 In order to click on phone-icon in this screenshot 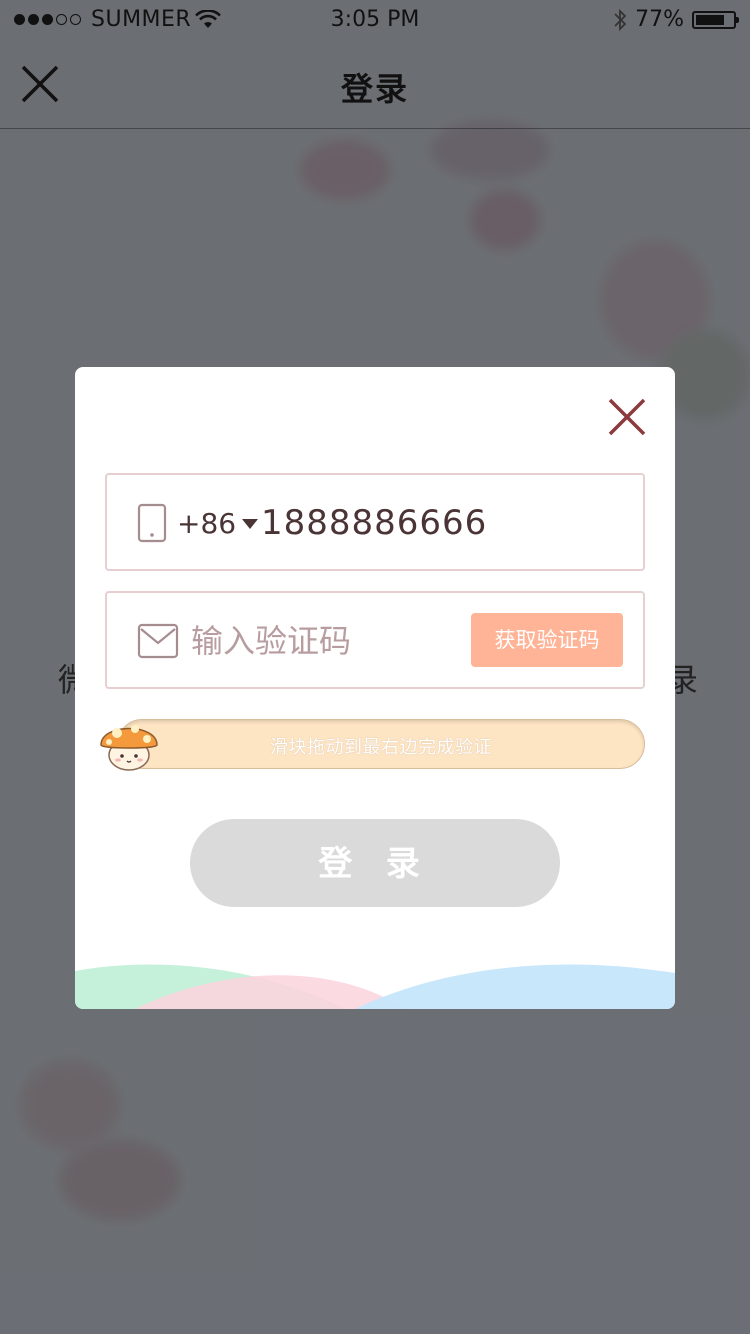, I will do `click(152, 523)`.